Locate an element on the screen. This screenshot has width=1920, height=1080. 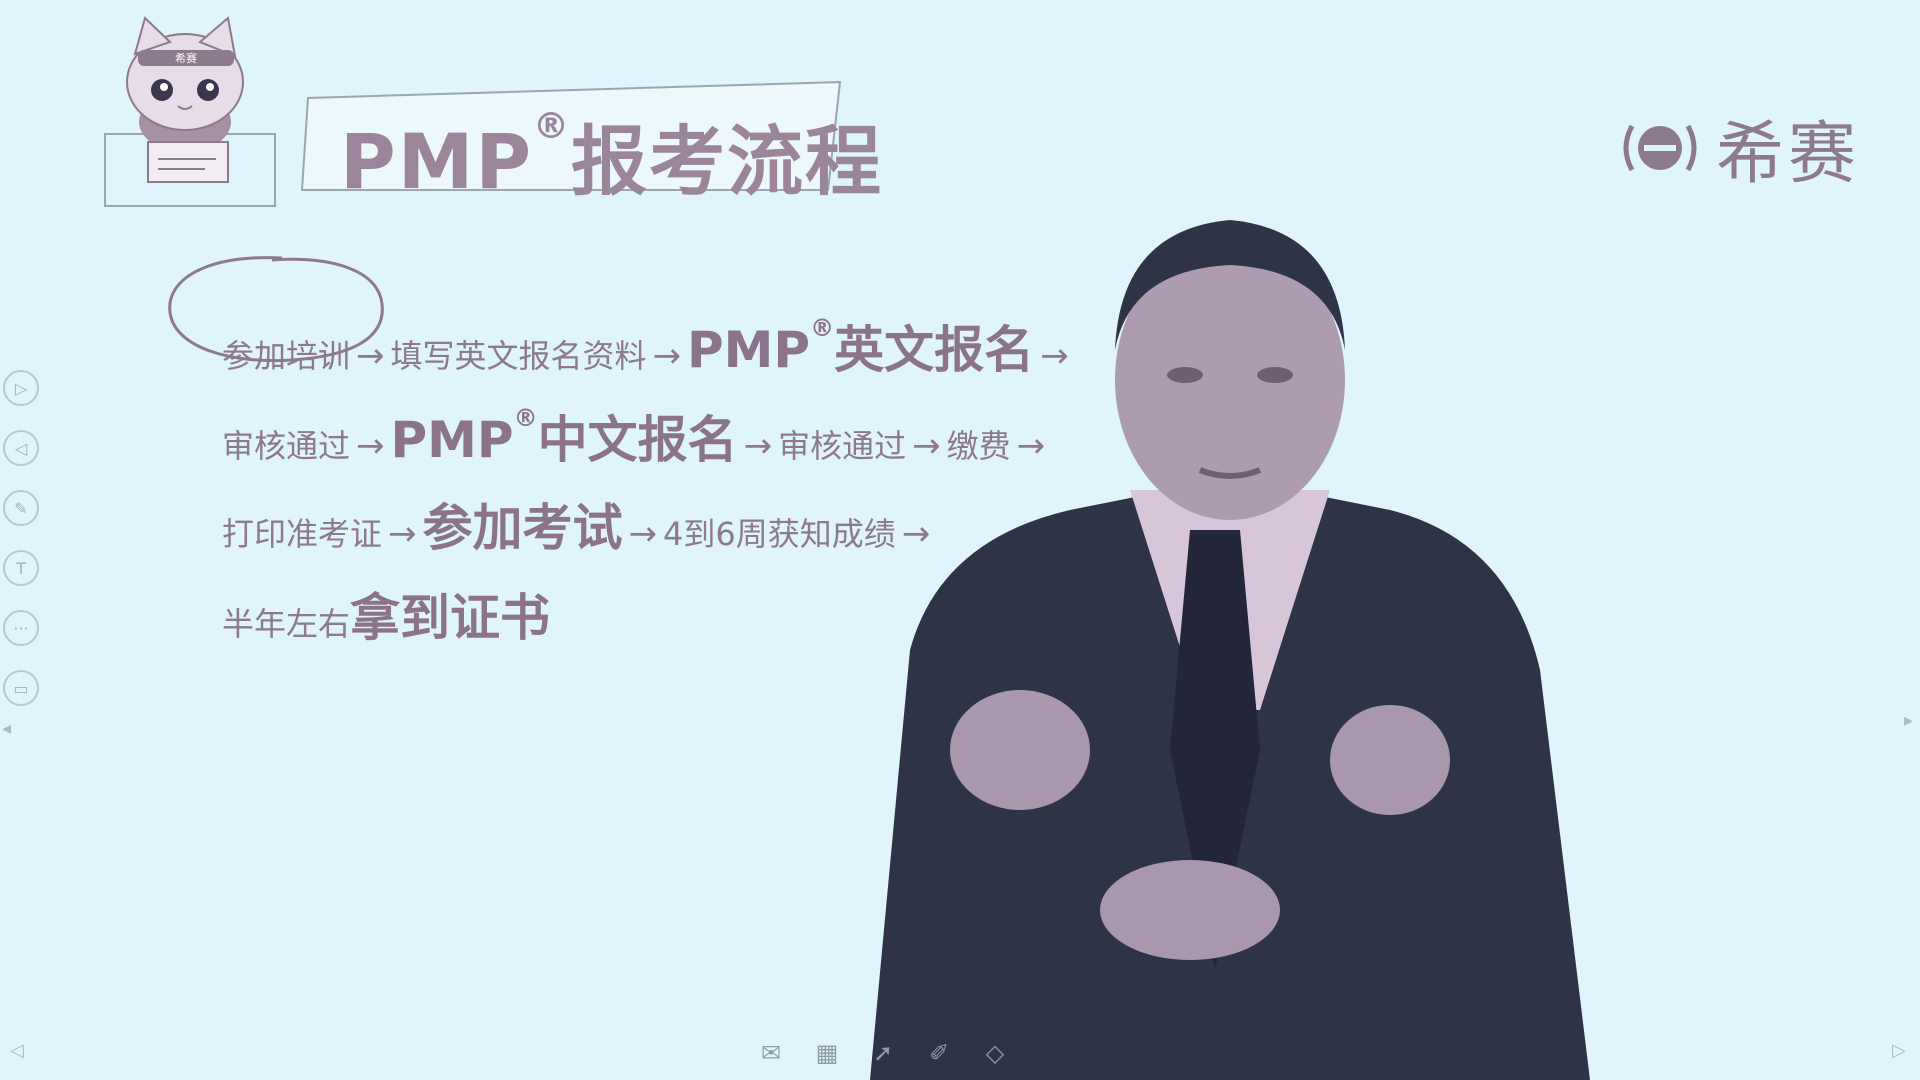
play-prev-icon: ◁ is located at coordinates (21, 448).